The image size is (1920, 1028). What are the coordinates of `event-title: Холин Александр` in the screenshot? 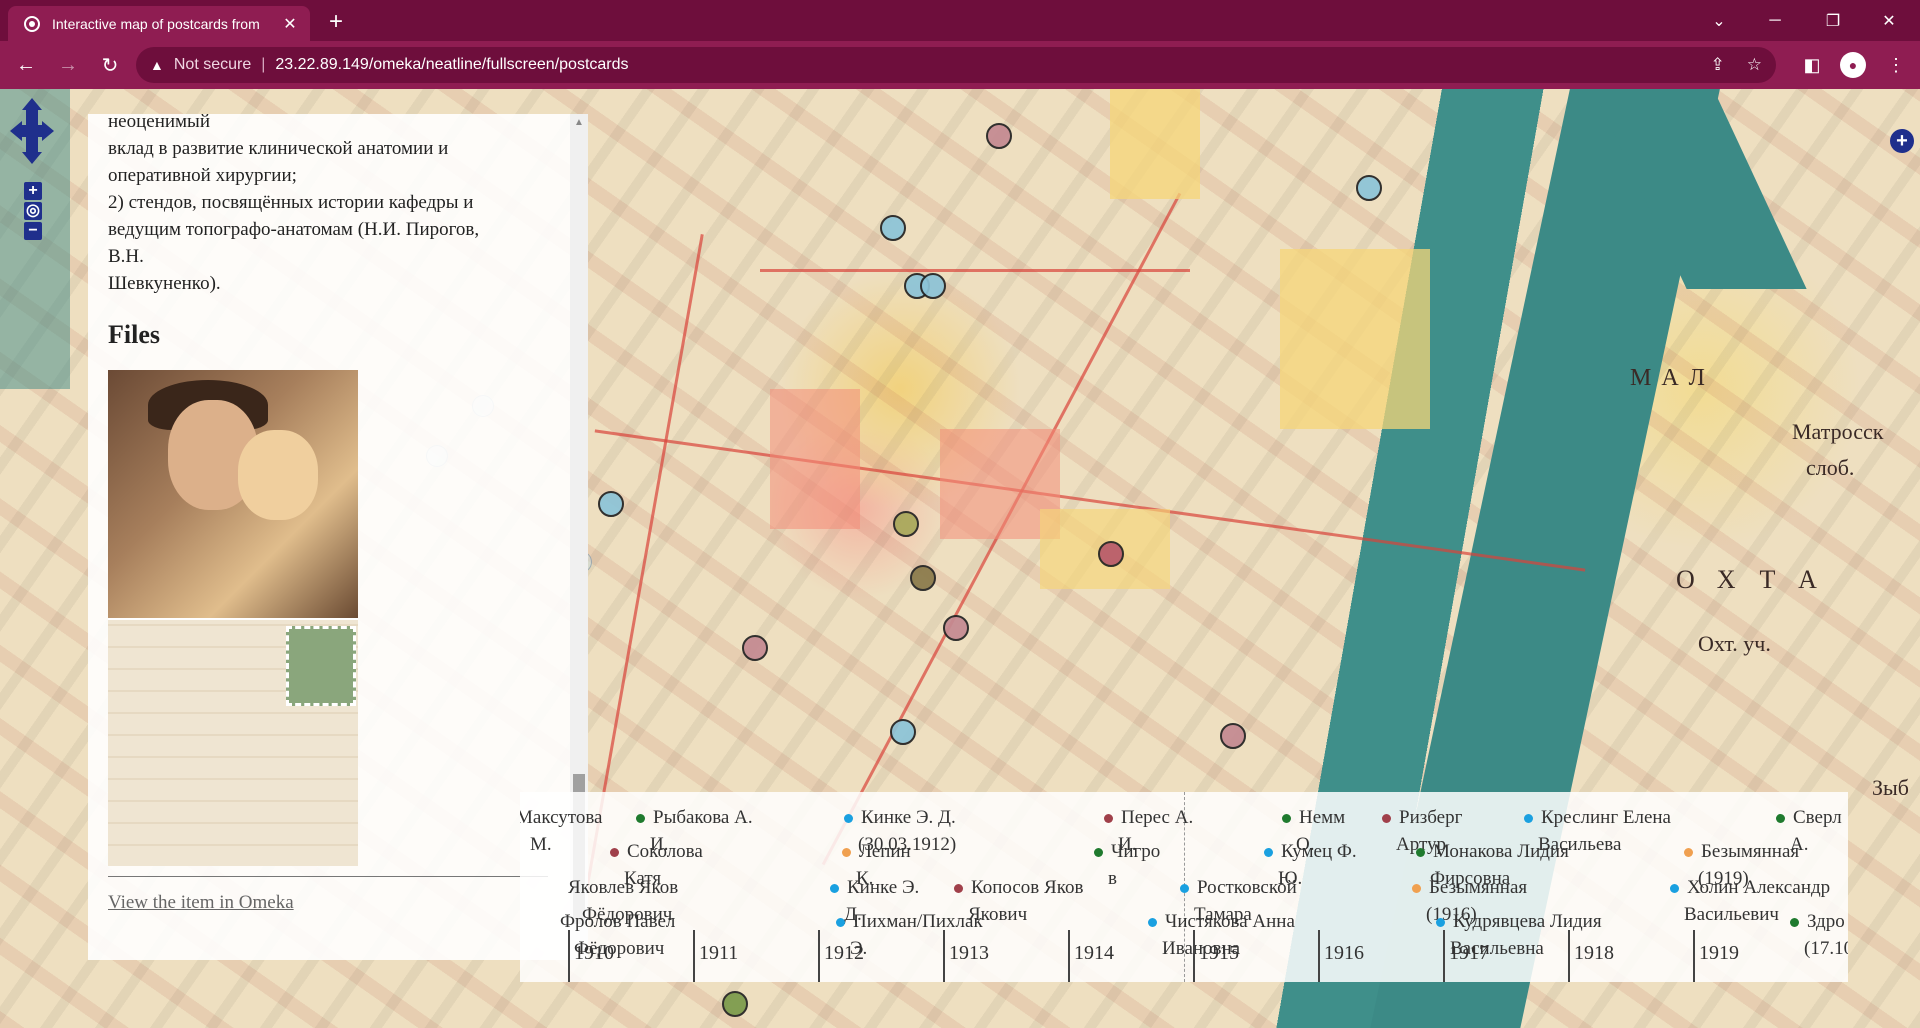 It's located at (1759, 887).